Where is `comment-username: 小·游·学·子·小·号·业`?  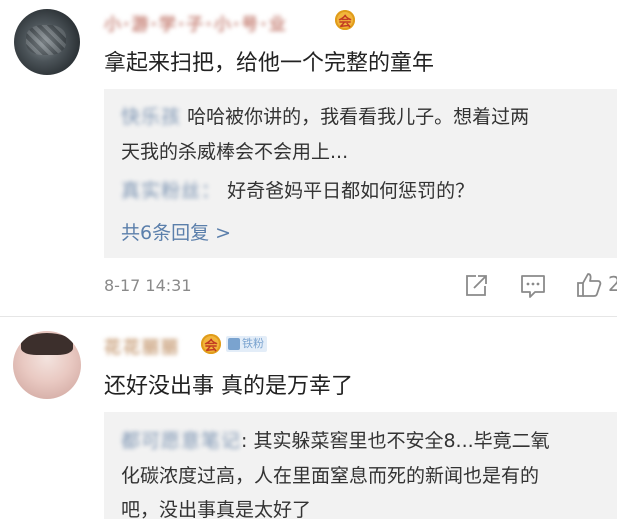 comment-username: 小·游·学·子·小·号·业 is located at coordinates (196, 22).